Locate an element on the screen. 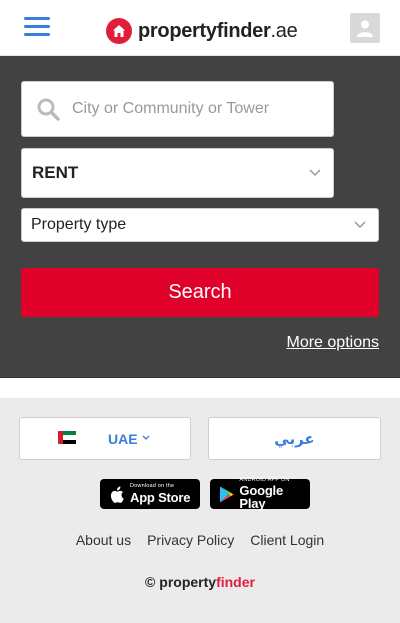 This screenshot has width=400, height=623. menu-button is located at coordinates (37, 27).